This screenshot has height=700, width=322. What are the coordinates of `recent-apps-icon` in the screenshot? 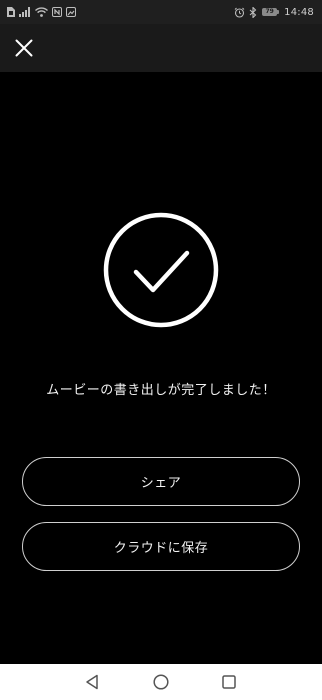 It's located at (229, 682).